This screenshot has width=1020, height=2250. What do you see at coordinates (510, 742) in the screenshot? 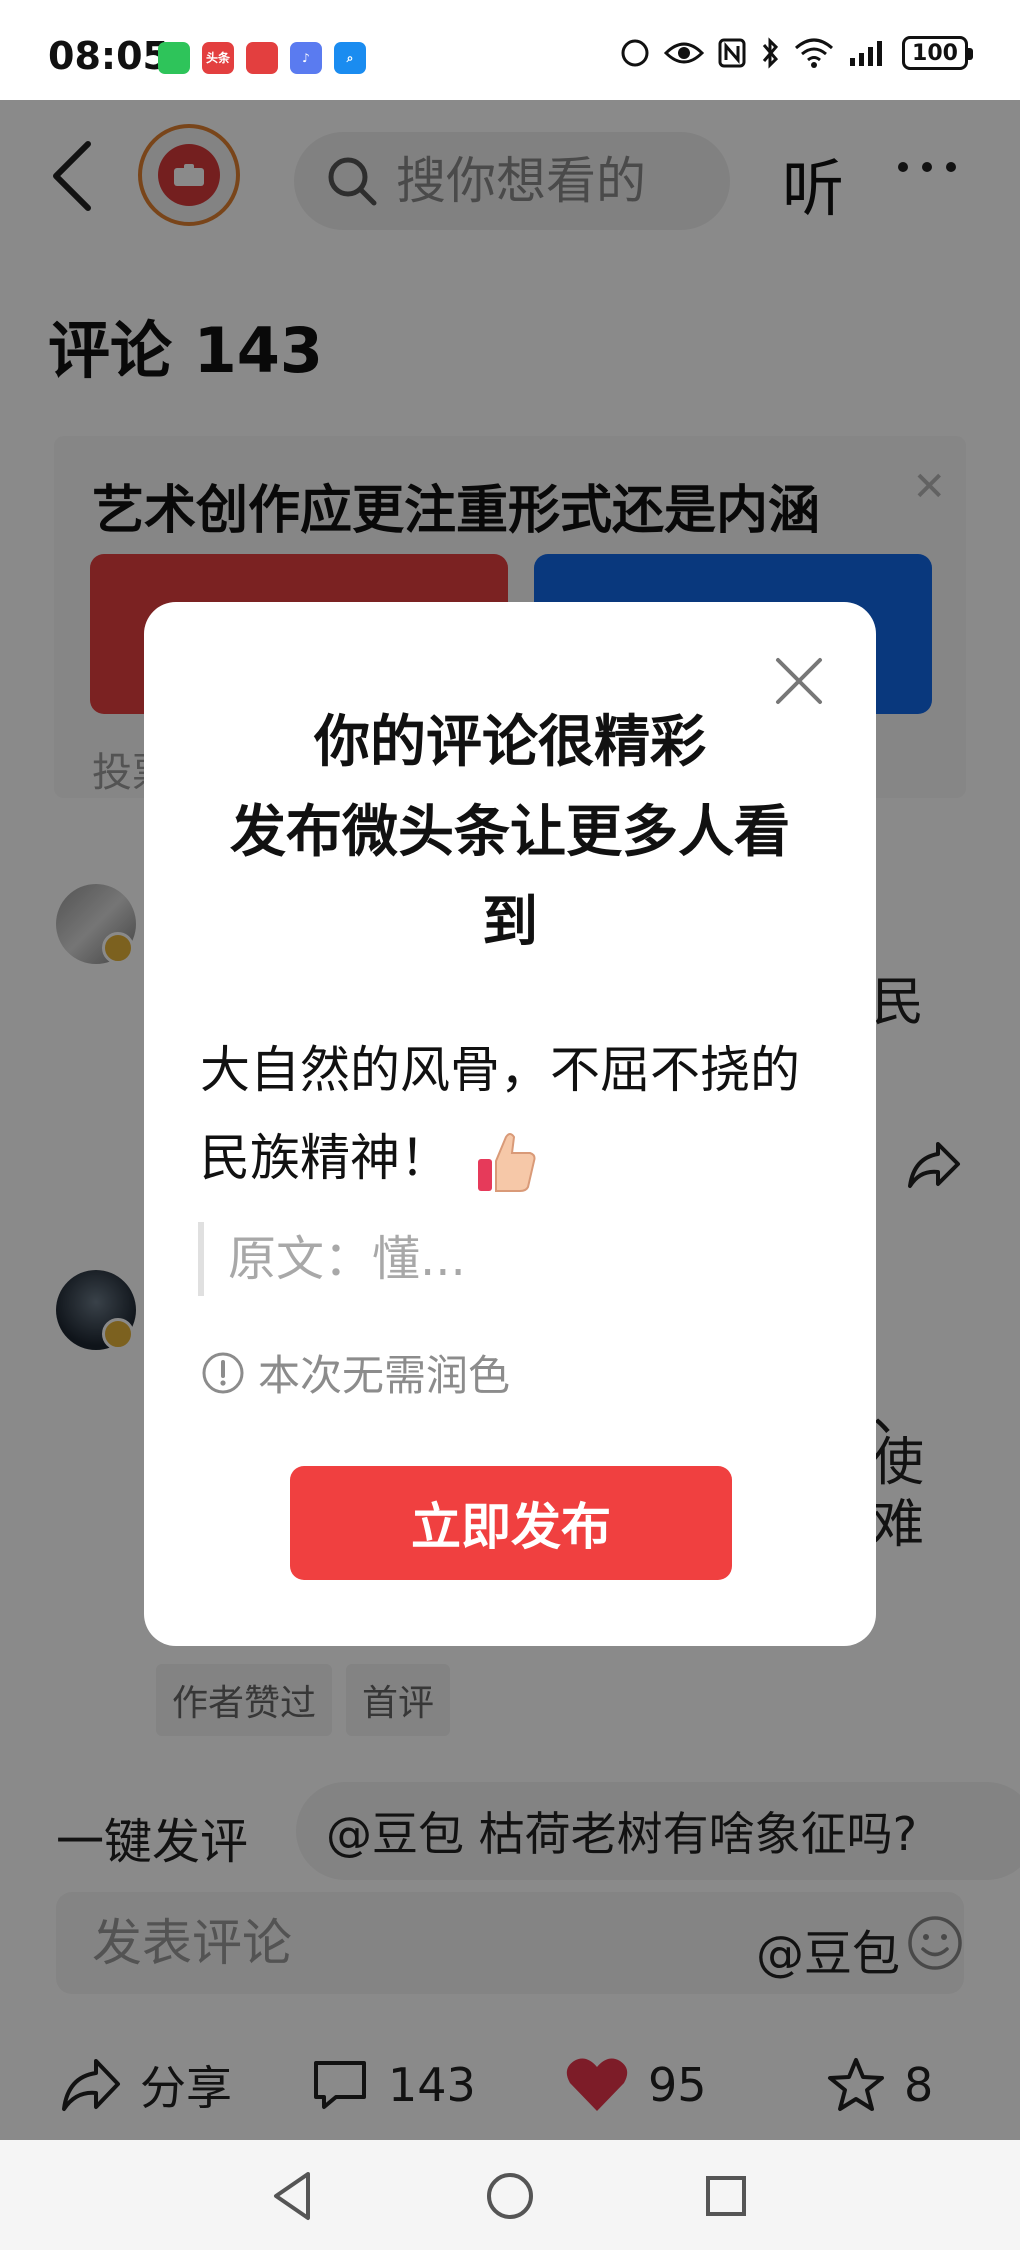
I see `modal-title-line: 你的评论很精彩` at bounding box center [510, 742].